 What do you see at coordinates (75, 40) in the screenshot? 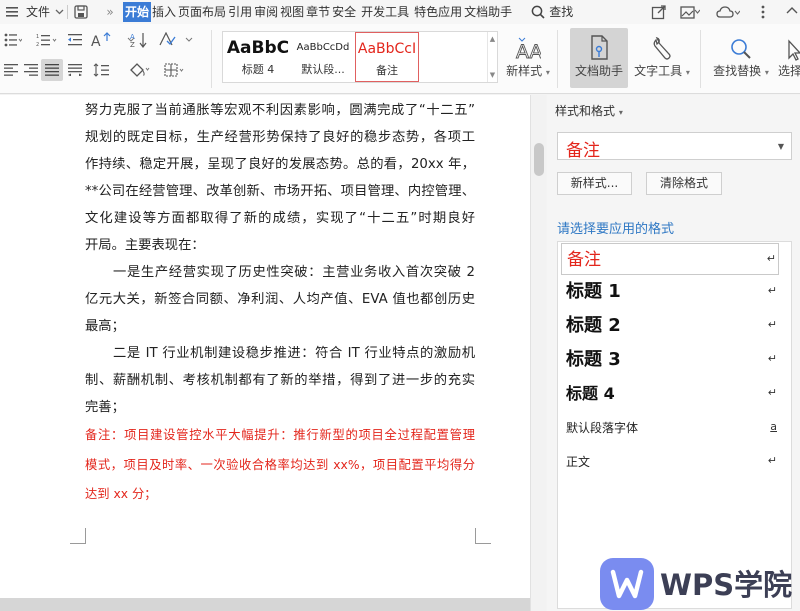
I see `decrease-indent-icon` at bounding box center [75, 40].